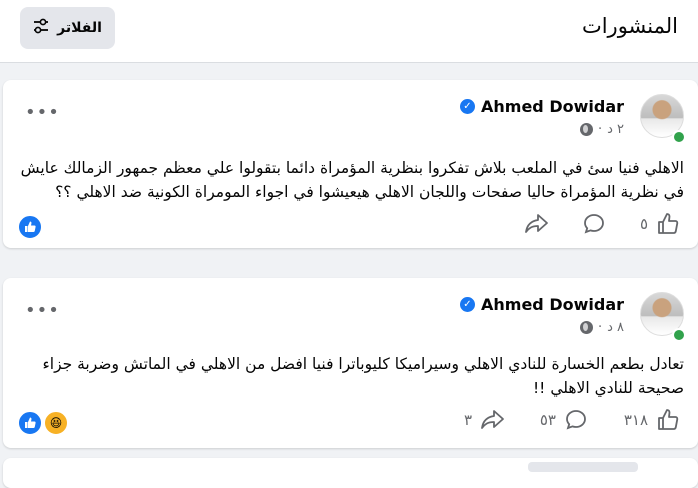 This screenshot has height=488, width=698. Describe the element at coordinates (349, 31) in the screenshot. I see `top-bar: المنشورات الفلاتر` at that location.